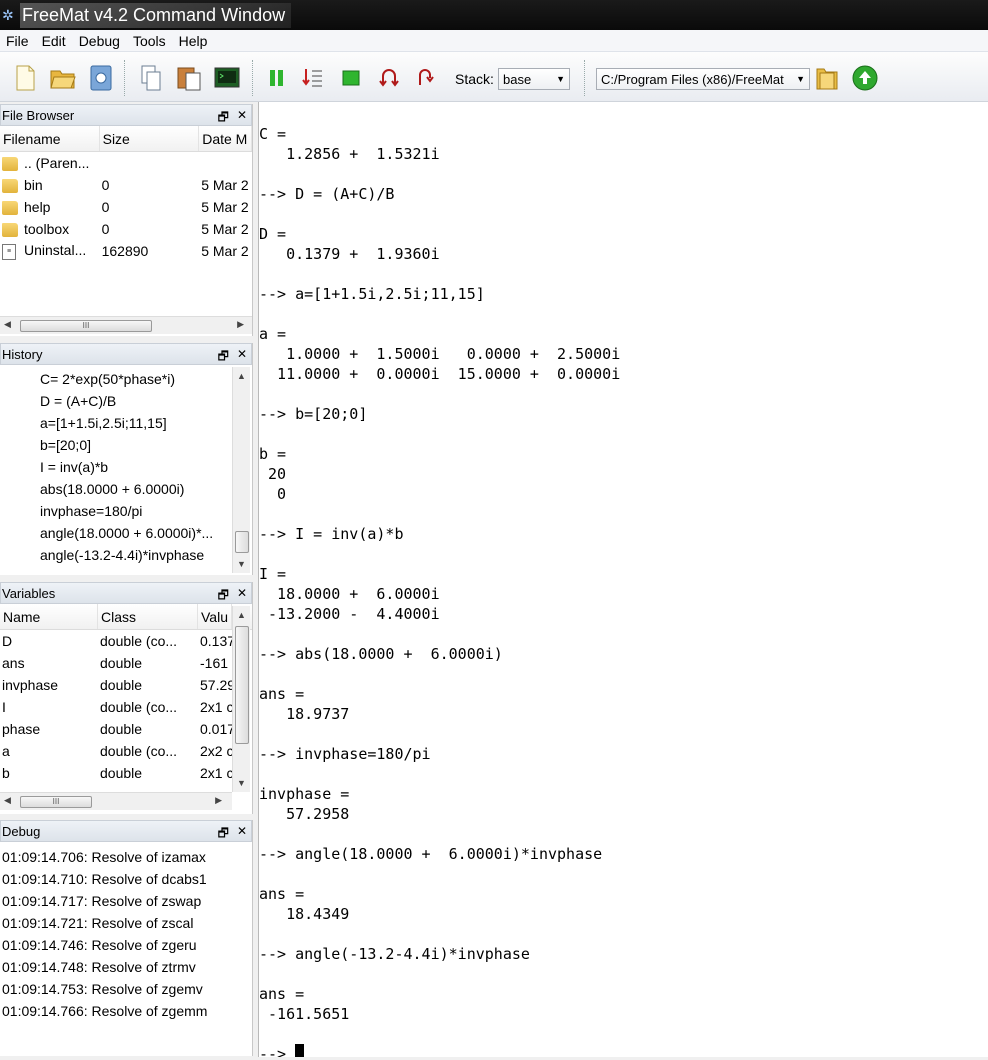 This screenshot has width=988, height=1060. I want to click on console-line: --> a=[1+1.5i,2.5i;11,15], so click(372, 294).